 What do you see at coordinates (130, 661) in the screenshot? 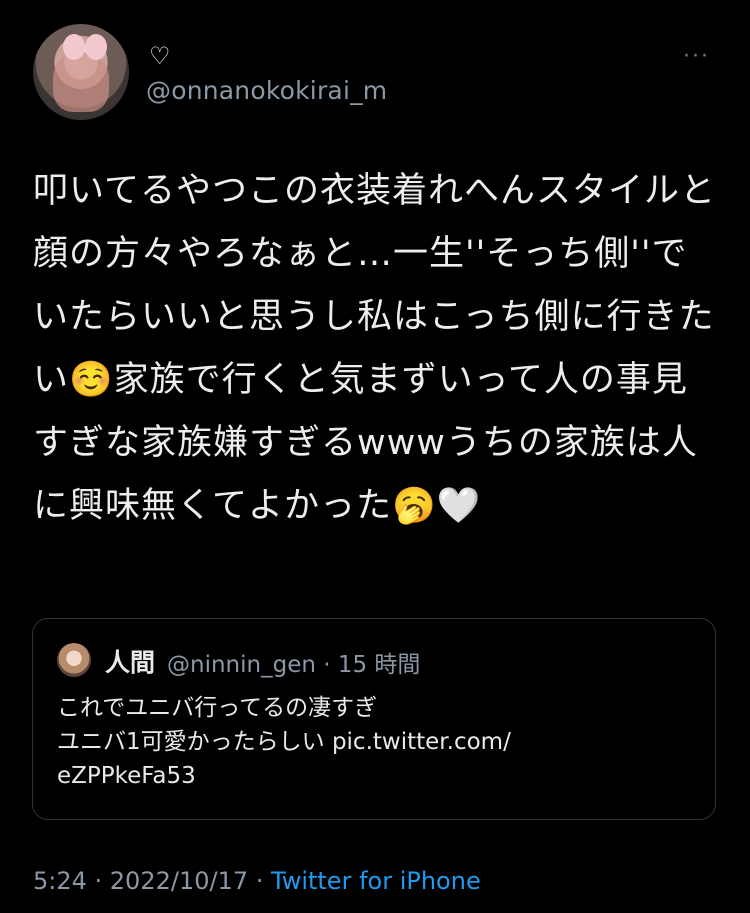
I see `quoted-display-name: 人間` at bounding box center [130, 661].